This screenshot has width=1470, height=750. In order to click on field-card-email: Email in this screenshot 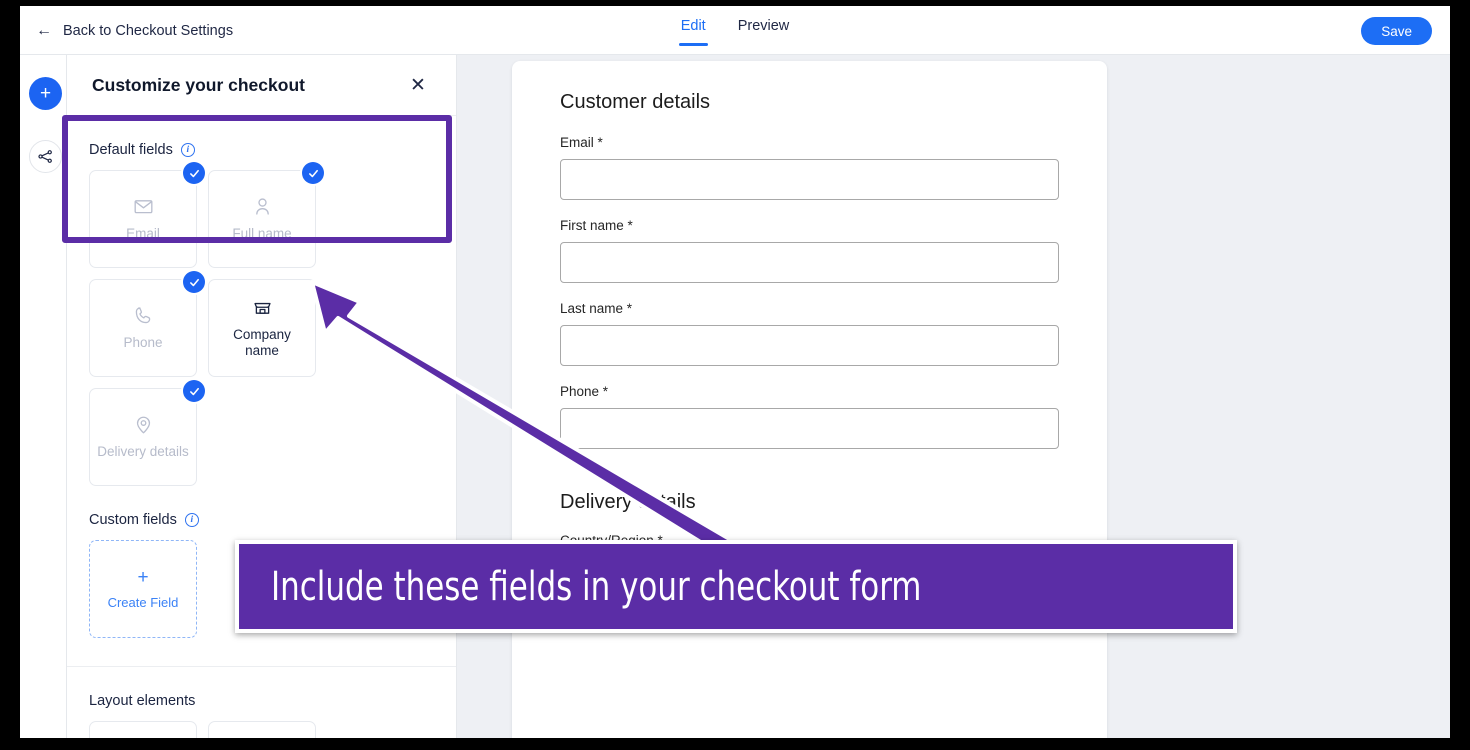, I will do `click(147, 215)`.